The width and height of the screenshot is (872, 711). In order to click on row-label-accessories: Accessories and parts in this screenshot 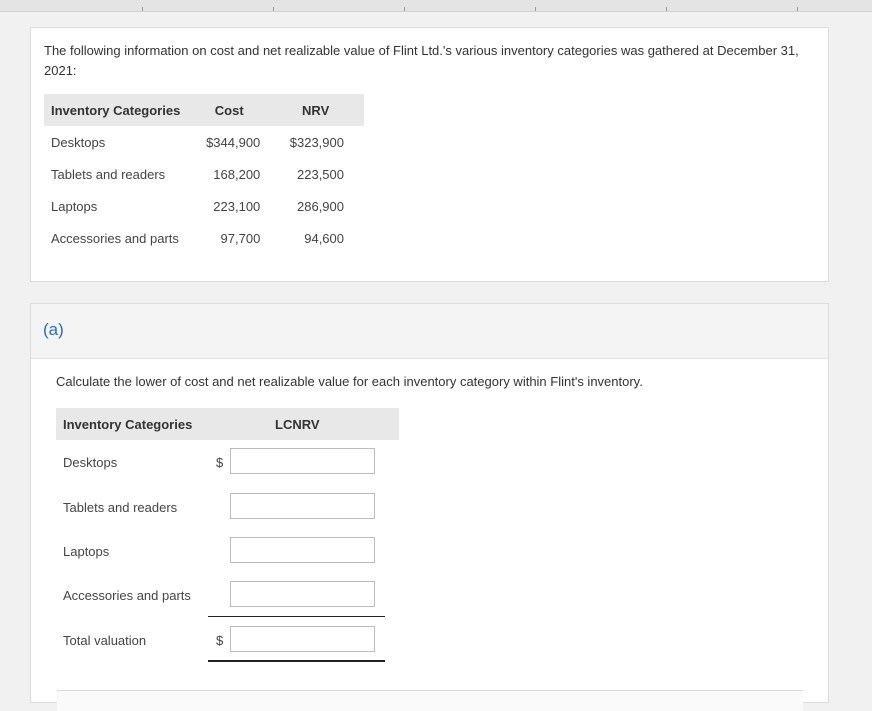, I will do `click(127, 595)`.